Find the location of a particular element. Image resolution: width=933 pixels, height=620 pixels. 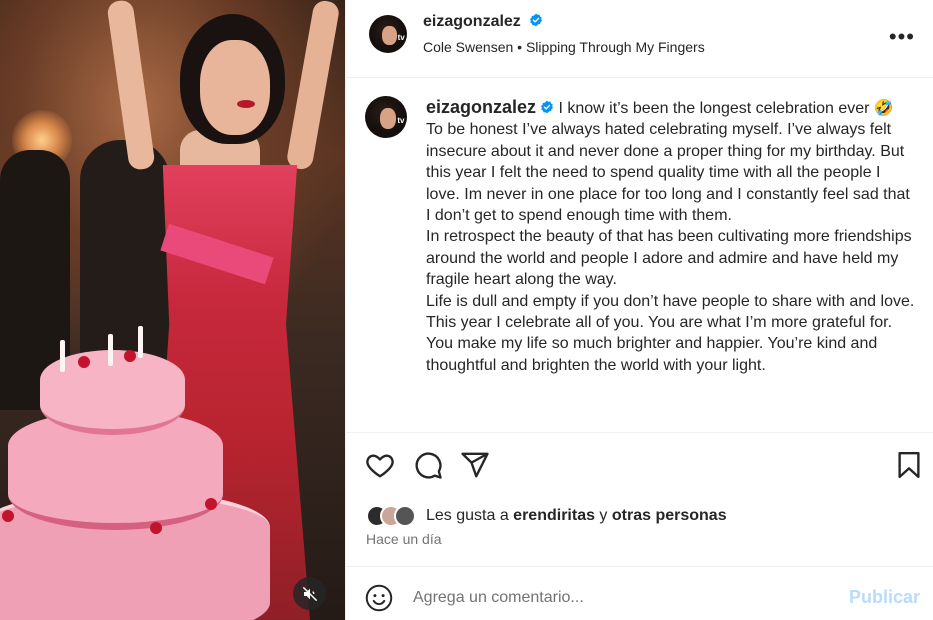

comment-icon is located at coordinates (428, 465).